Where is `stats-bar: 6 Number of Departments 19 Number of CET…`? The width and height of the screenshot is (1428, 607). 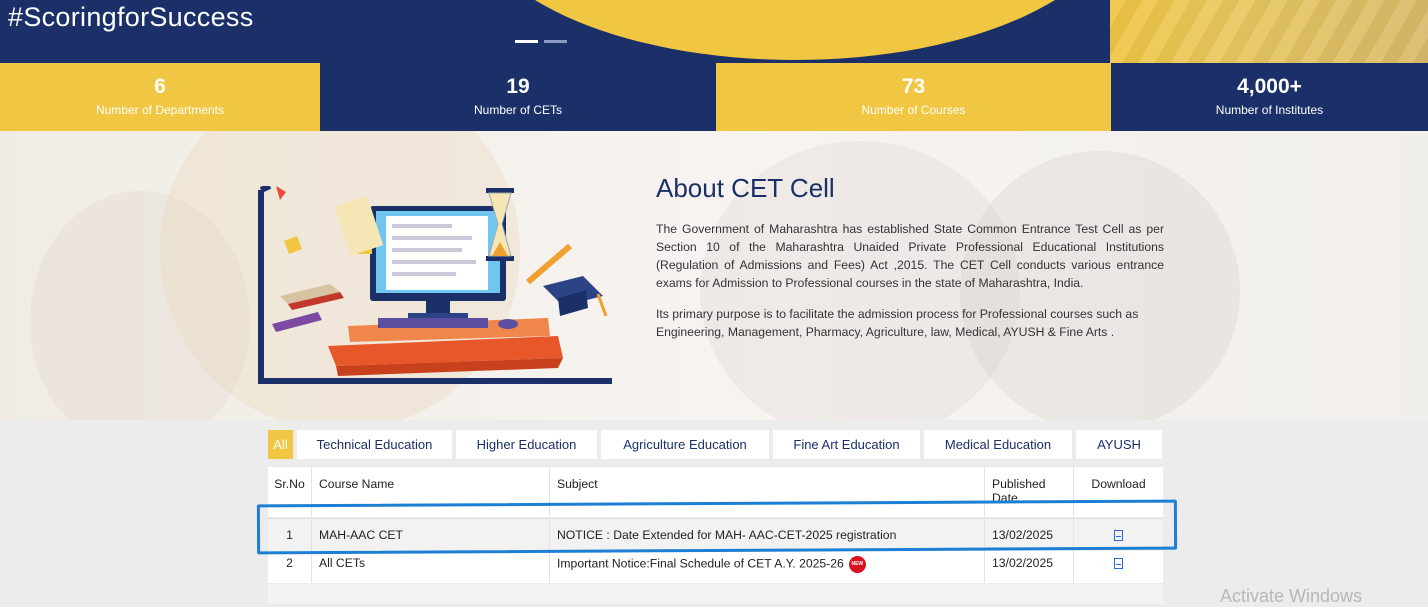 stats-bar: 6 Number of Departments 19 Number of CET… is located at coordinates (714, 97).